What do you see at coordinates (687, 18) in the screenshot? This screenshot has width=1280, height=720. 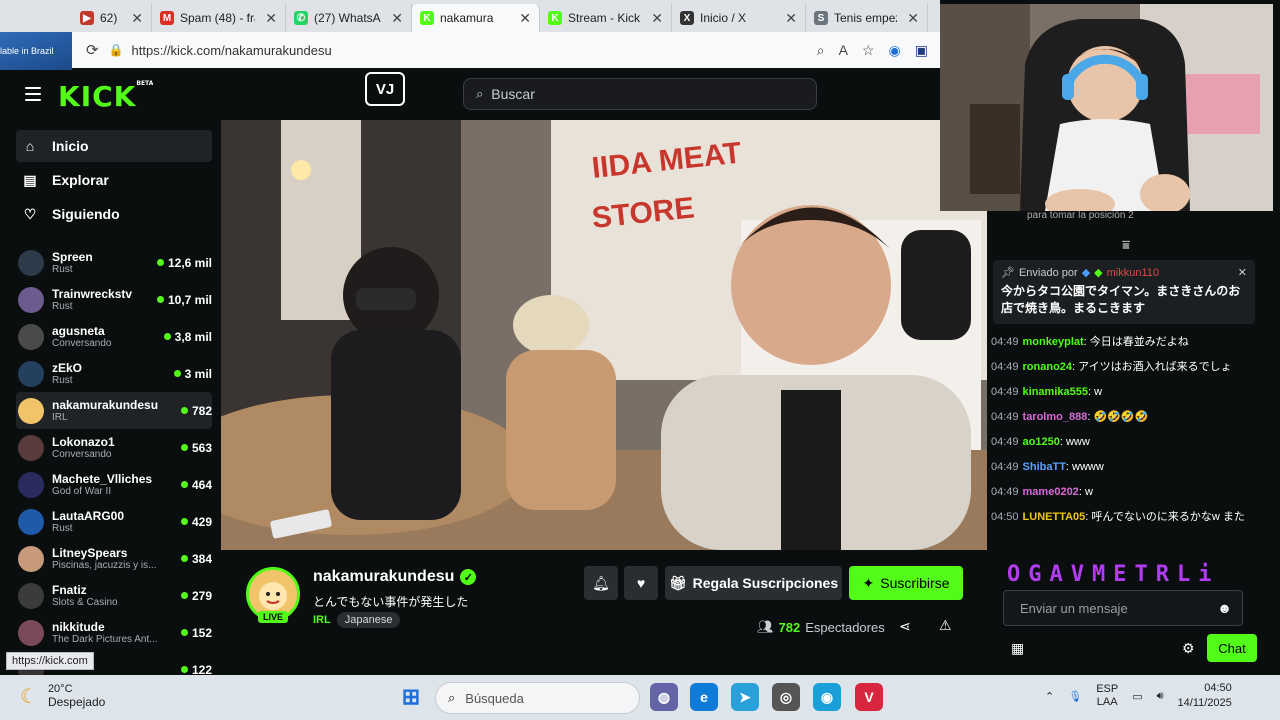 I see `tab-favicon-icon: X` at bounding box center [687, 18].